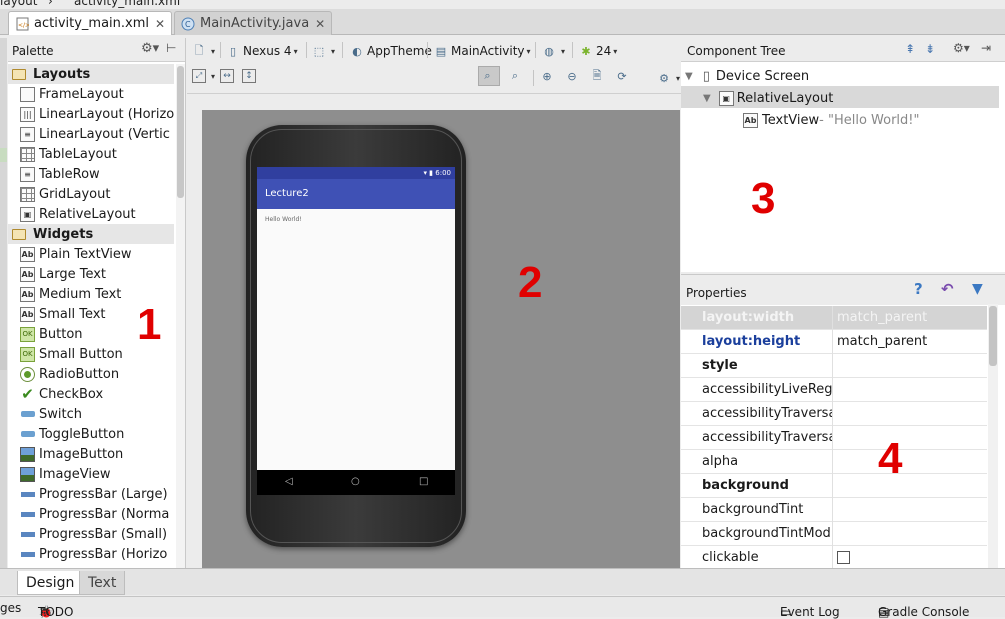  What do you see at coordinates (96, 50) in the screenshot?
I see `palette-header: Palette ⚙▾ ⊢` at bounding box center [96, 50].